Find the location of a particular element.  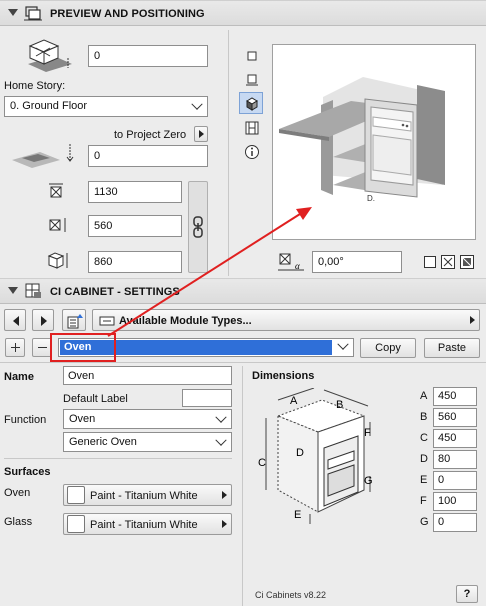

dim-d-input: 80 is located at coordinates (455, 459).